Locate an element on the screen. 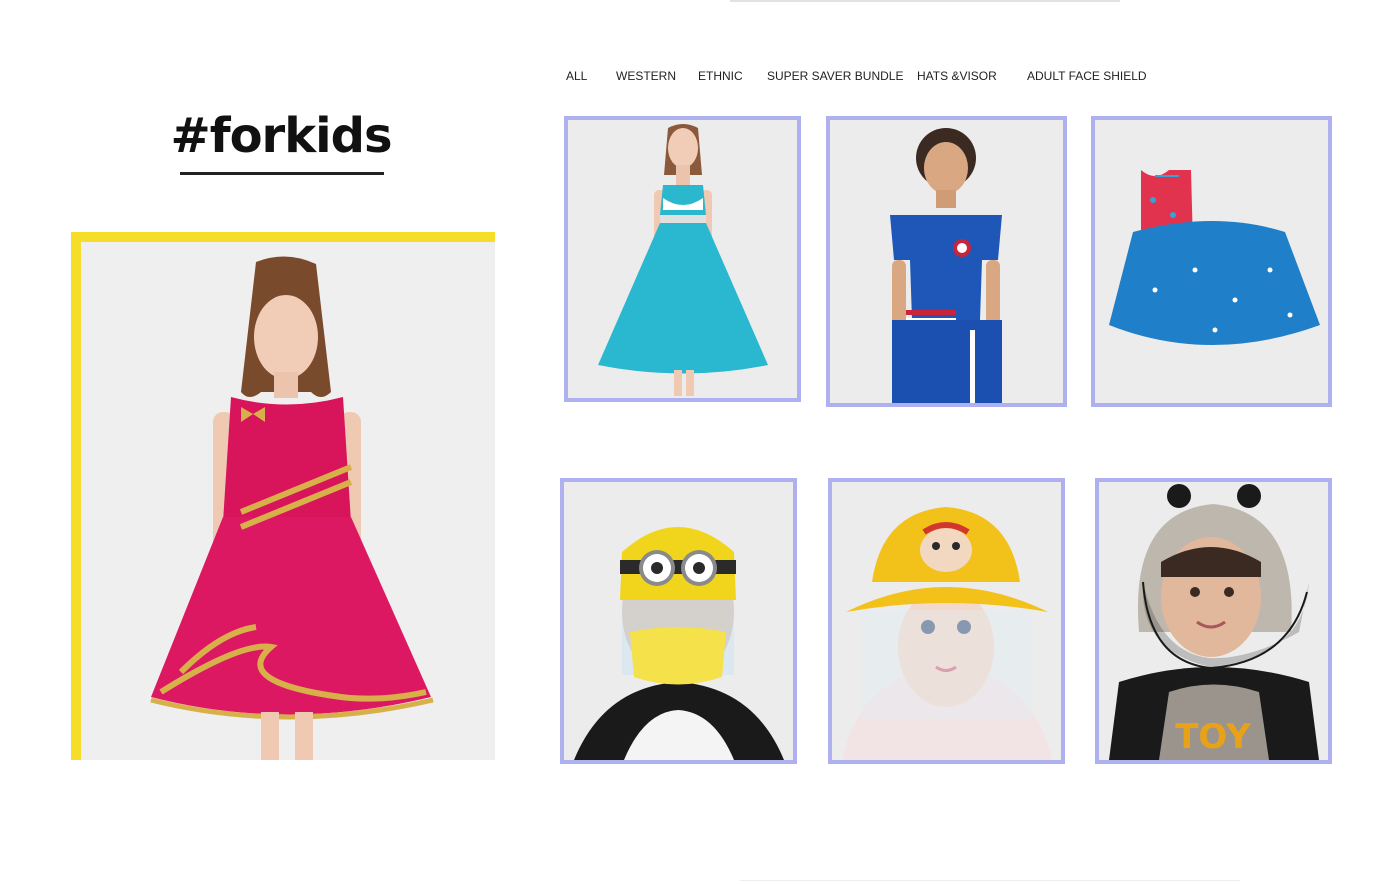 The width and height of the screenshot is (1400, 884). tab-adult-face-shield: ADULT FACE SHIELD is located at coordinates (1087, 76).